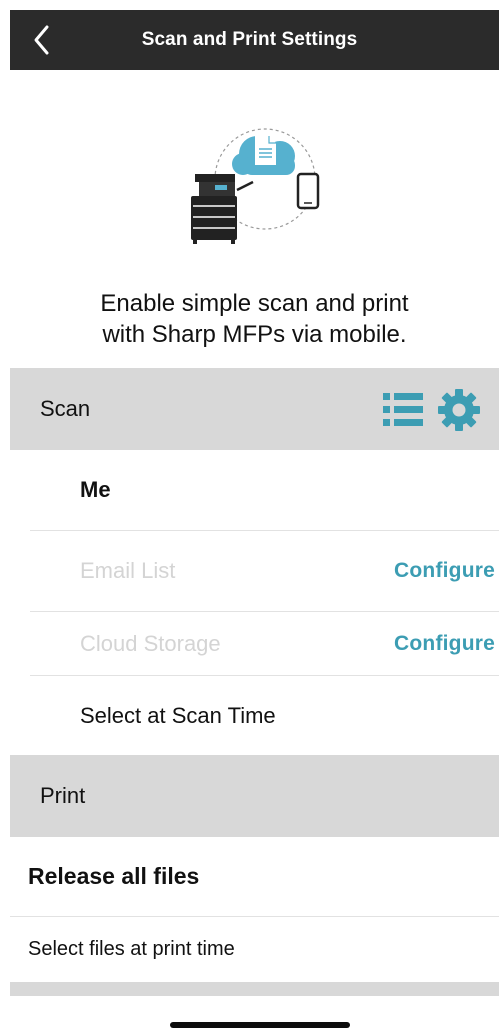  I want to click on scan-section-header: Scan, so click(254, 409).